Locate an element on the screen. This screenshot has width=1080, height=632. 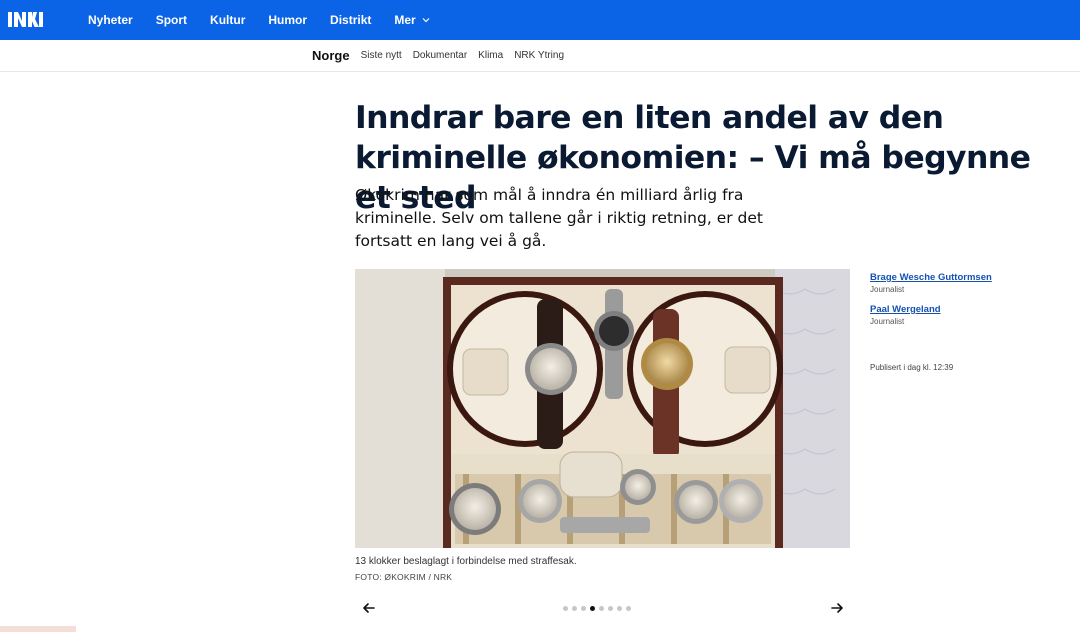
author-entry: Paal Wergeland Journalist is located at coordinates (965, 315).